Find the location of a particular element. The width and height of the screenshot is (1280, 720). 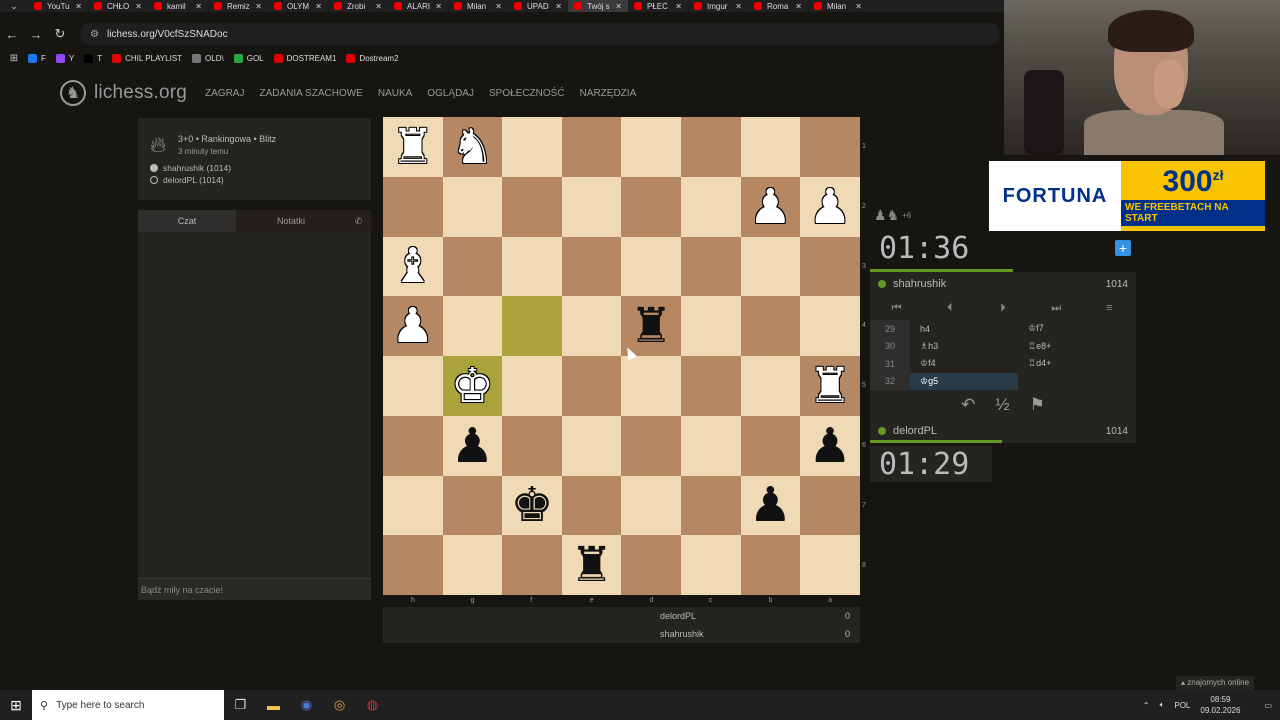

bookmark-item: F is located at coordinates (37, 58).